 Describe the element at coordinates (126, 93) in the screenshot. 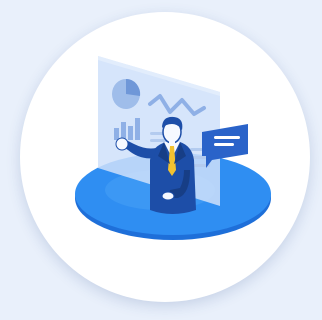

I see `pie-chart-icon` at that location.